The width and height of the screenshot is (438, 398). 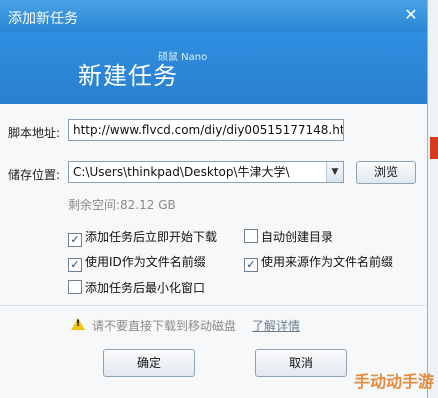 What do you see at coordinates (149, 363) in the screenshot?
I see `ok-button: 确定` at bounding box center [149, 363].